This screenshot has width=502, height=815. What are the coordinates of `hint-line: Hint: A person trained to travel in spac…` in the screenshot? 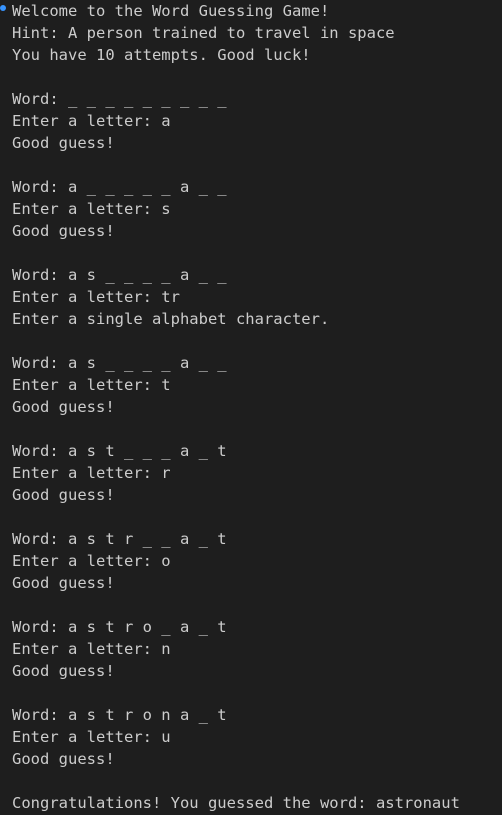 It's located at (203, 33).